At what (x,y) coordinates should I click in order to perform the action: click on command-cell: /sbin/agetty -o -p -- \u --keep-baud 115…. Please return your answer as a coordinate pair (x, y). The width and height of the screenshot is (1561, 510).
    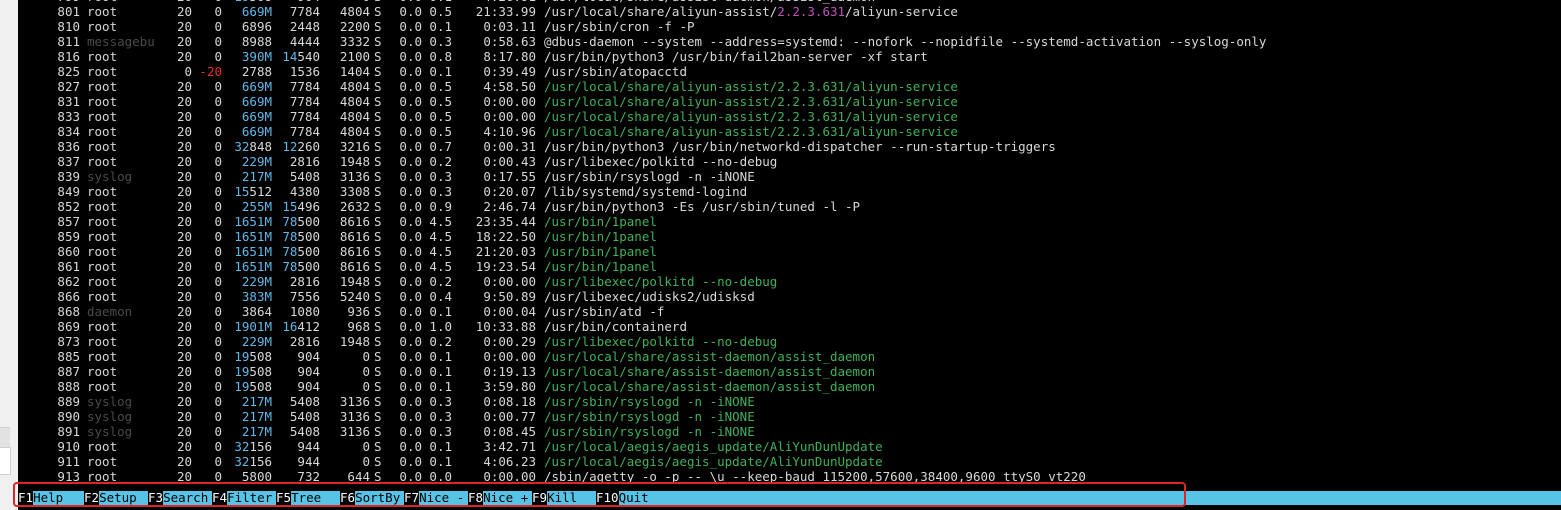
    Looking at the image, I should click on (815, 476).